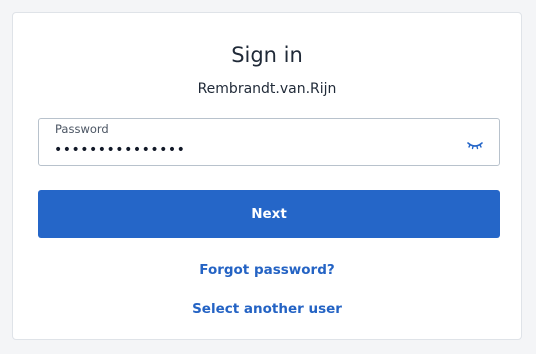 This screenshot has height=354, width=536. I want to click on password-input, so click(254, 150).